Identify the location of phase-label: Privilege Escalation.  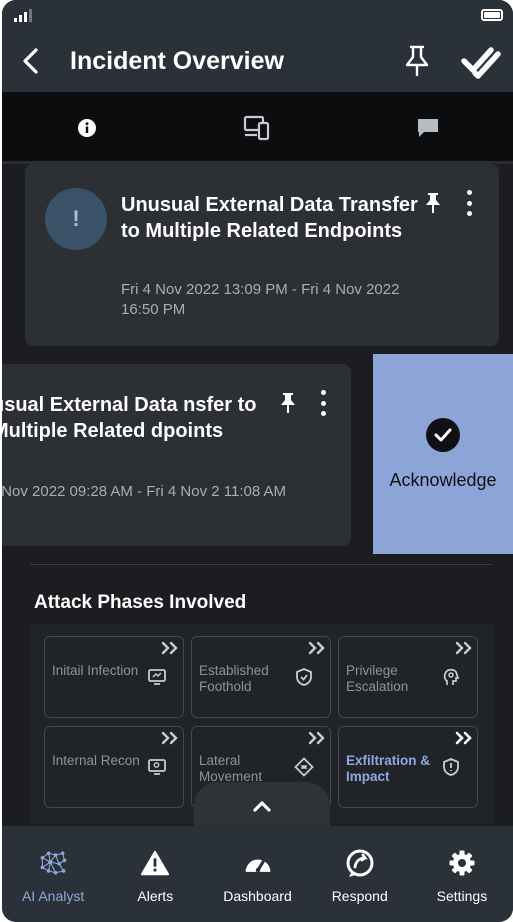
(377, 678).